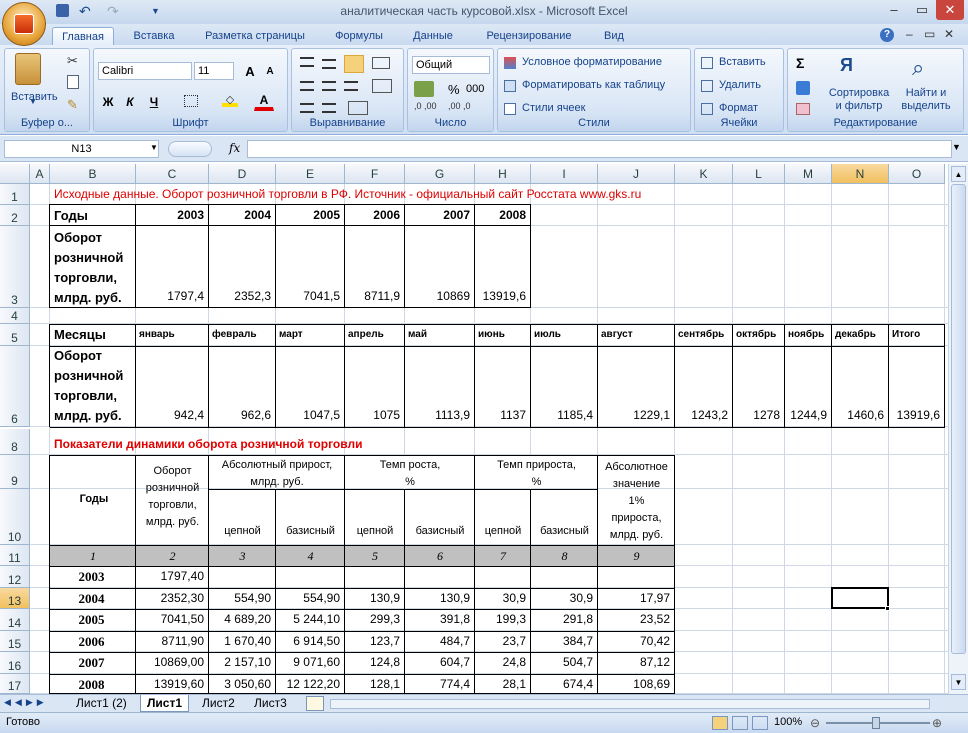  What do you see at coordinates (172, 473) in the screenshot?
I see `header-turnover: Оборот` at bounding box center [172, 473].